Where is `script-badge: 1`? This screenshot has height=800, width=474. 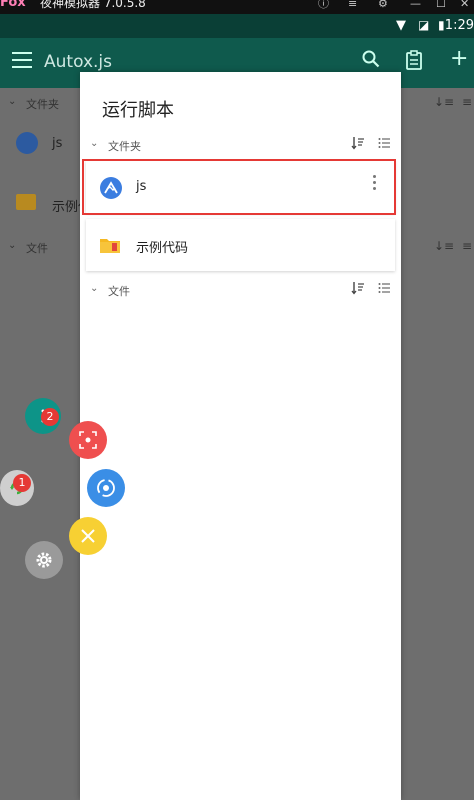
script-badge: 1 is located at coordinates (22, 483).